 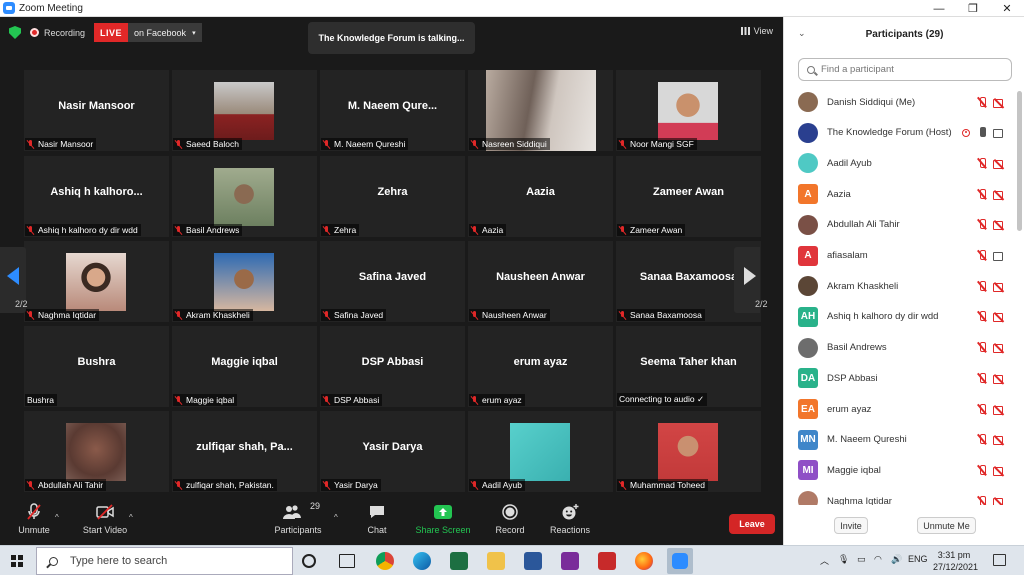 What do you see at coordinates (570, 519) in the screenshot?
I see `reactions-button: Reactions` at bounding box center [570, 519].